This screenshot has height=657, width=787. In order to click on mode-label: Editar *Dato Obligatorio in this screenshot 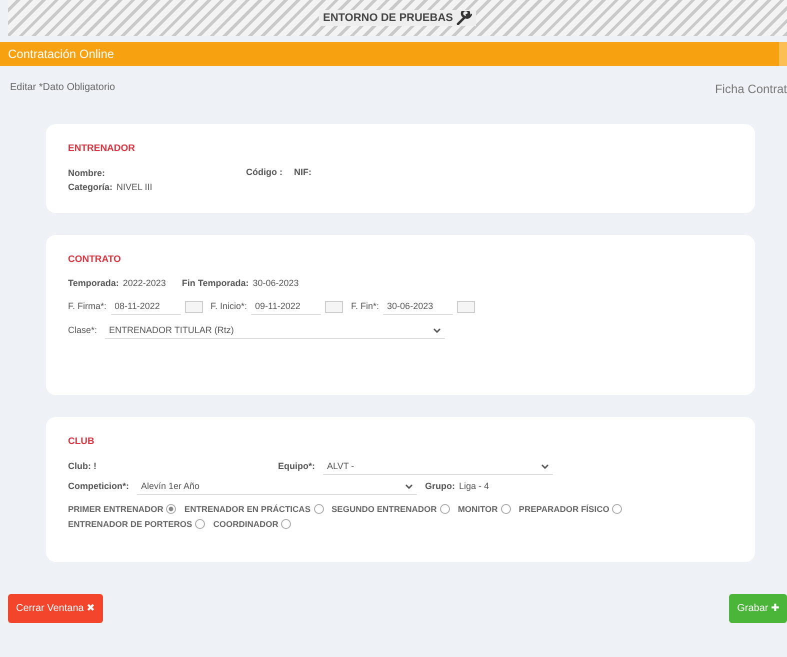, I will do `click(63, 88)`.